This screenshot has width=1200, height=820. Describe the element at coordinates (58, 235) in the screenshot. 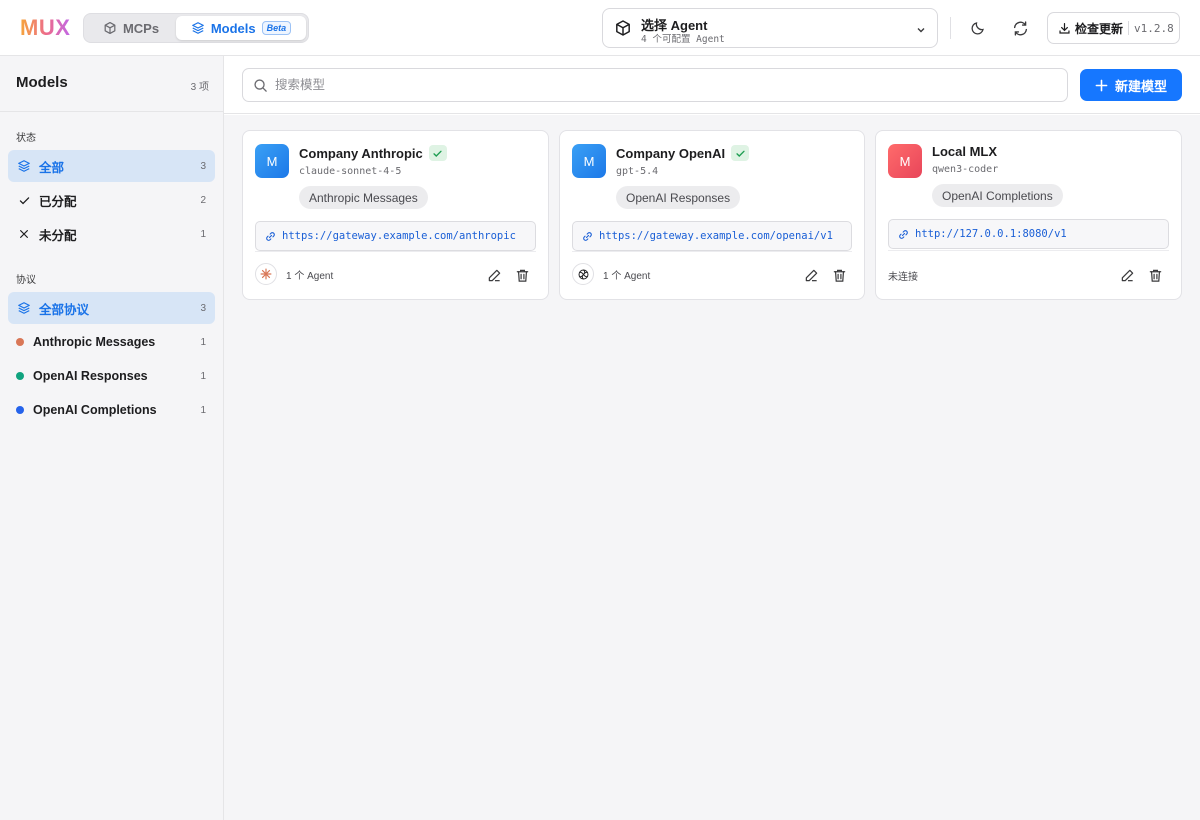

I see `filter-unassigned-label: 未分配` at that location.